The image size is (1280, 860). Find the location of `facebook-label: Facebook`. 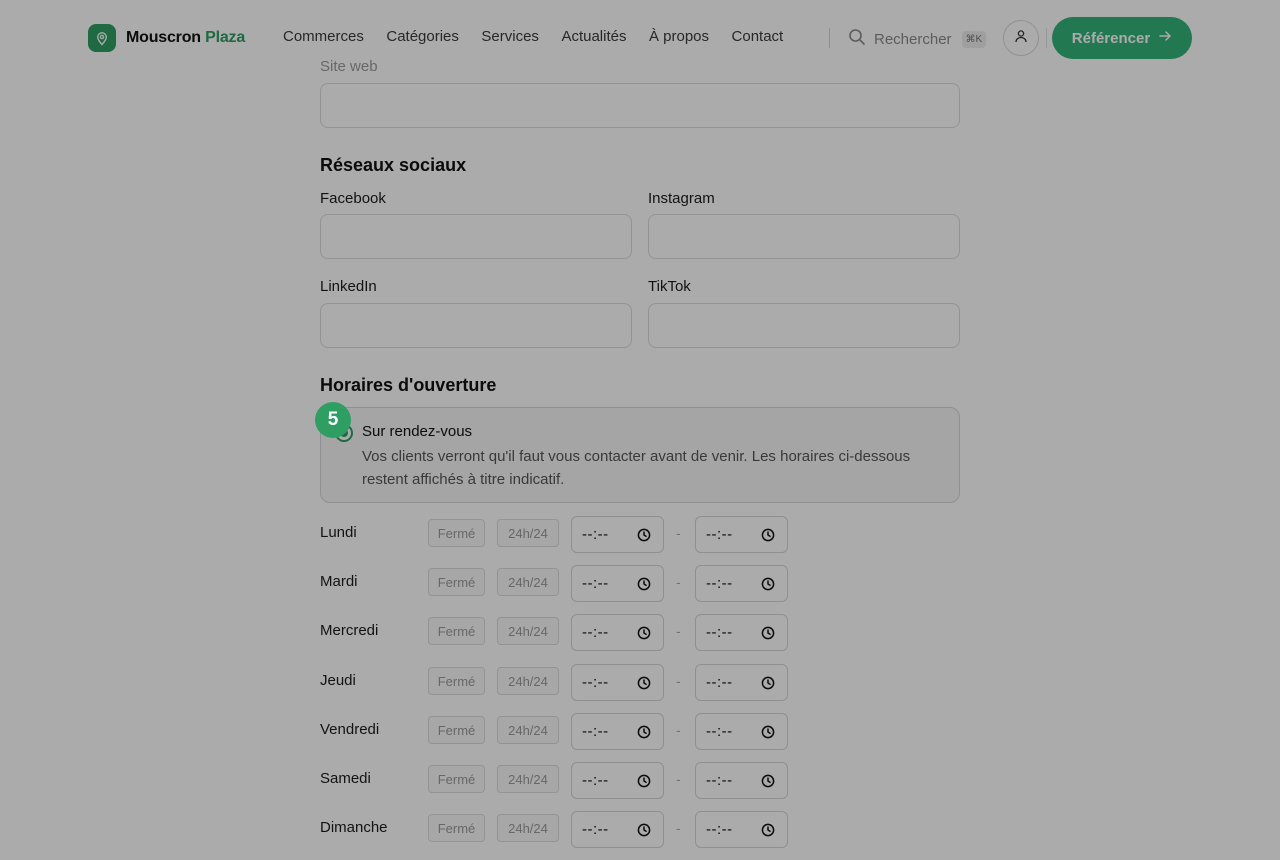

facebook-label: Facebook is located at coordinates (353, 198).